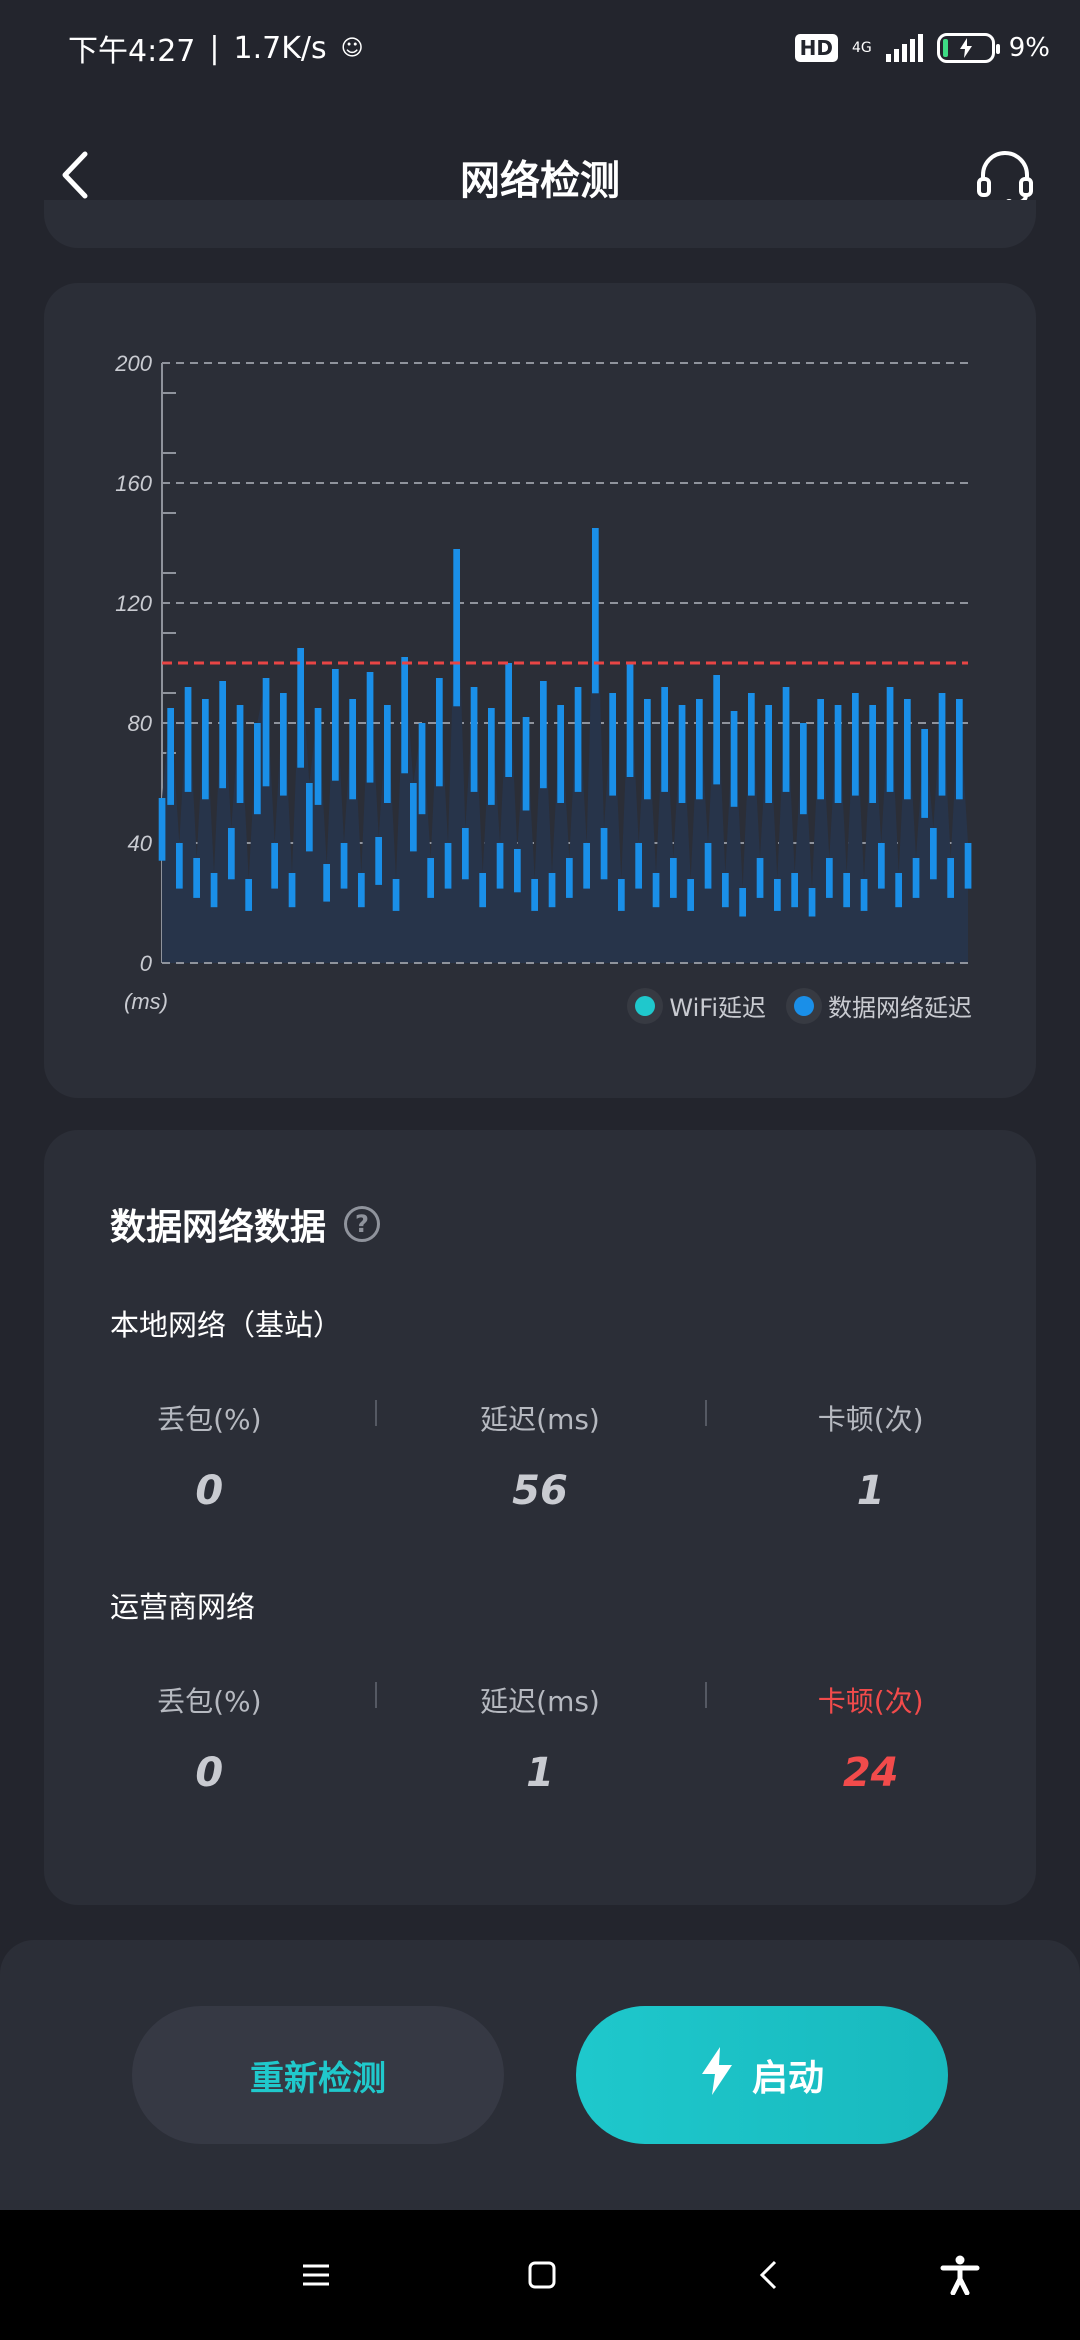  I want to click on carrier-network-stats: 丢包(%) 0 延迟(ms) 1 卡顿(次) 24, so click(540, 1738).